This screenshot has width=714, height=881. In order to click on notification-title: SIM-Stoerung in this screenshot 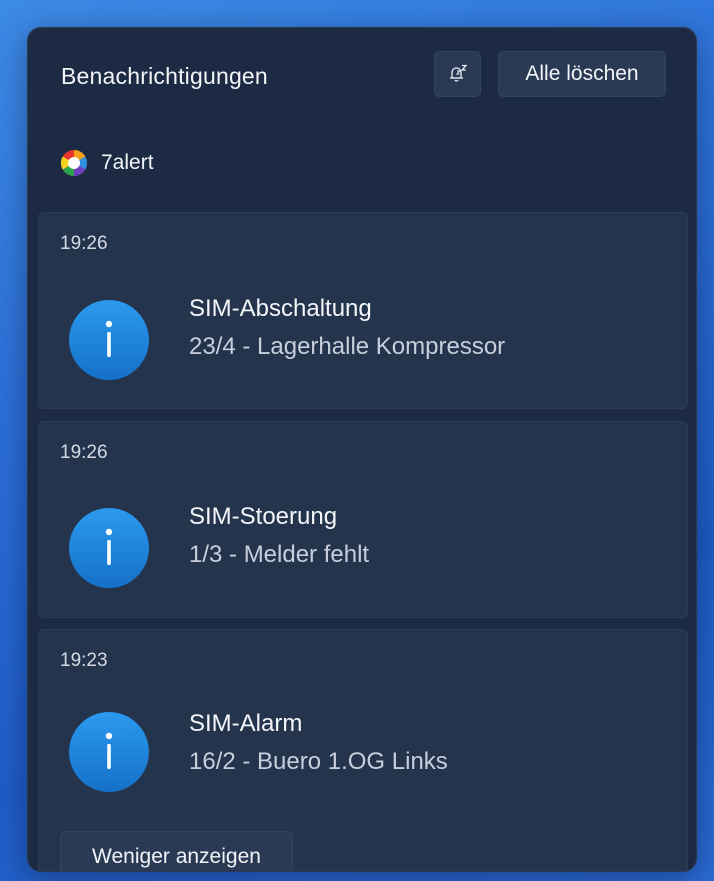, I will do `click(263, 516)`.